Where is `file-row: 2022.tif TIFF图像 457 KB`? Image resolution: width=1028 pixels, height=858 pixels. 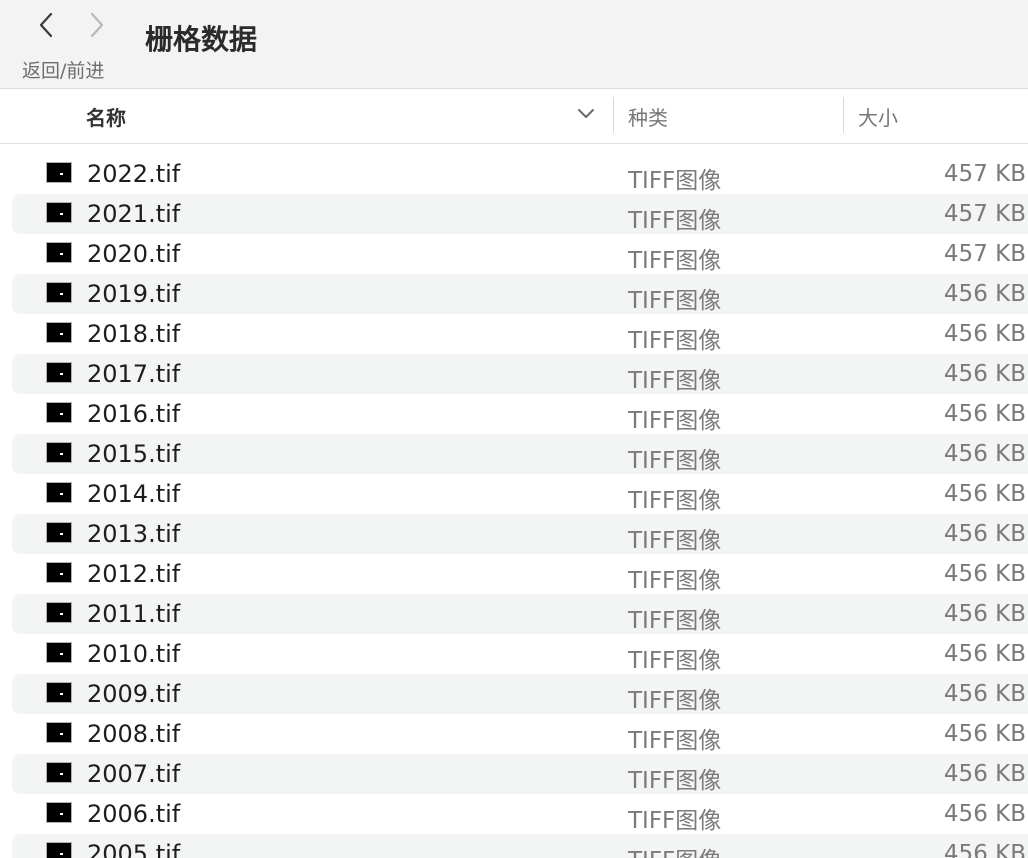 file-row: 2022.tif TIFF图像 457 KB is located at coordinates (520, 174).